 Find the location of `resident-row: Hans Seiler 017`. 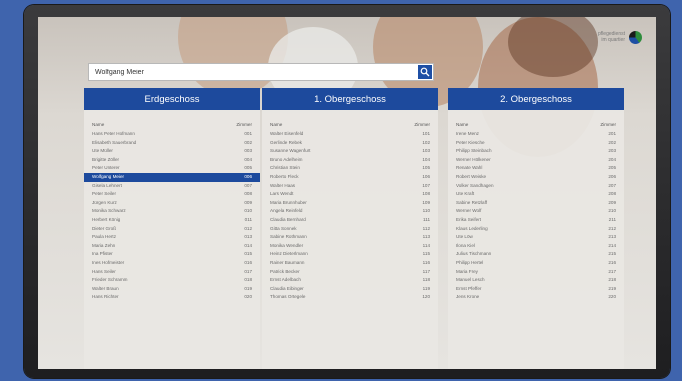

resident-row: Hans Seiler 017 is located at coordinates (172, 272).